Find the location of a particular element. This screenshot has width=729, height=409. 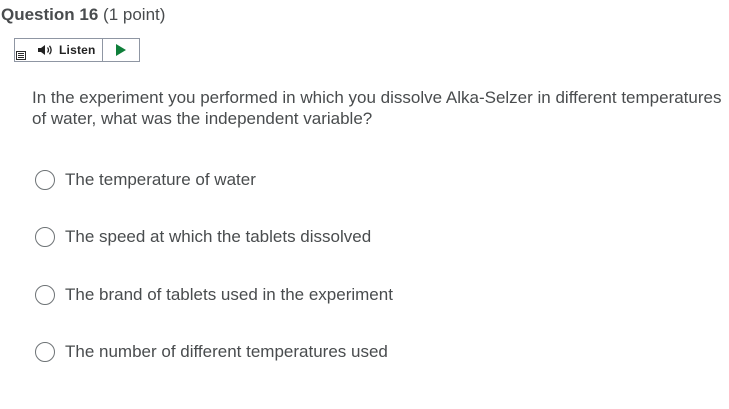

listen-toolbar: Listen is located at coordinates (77, 50).